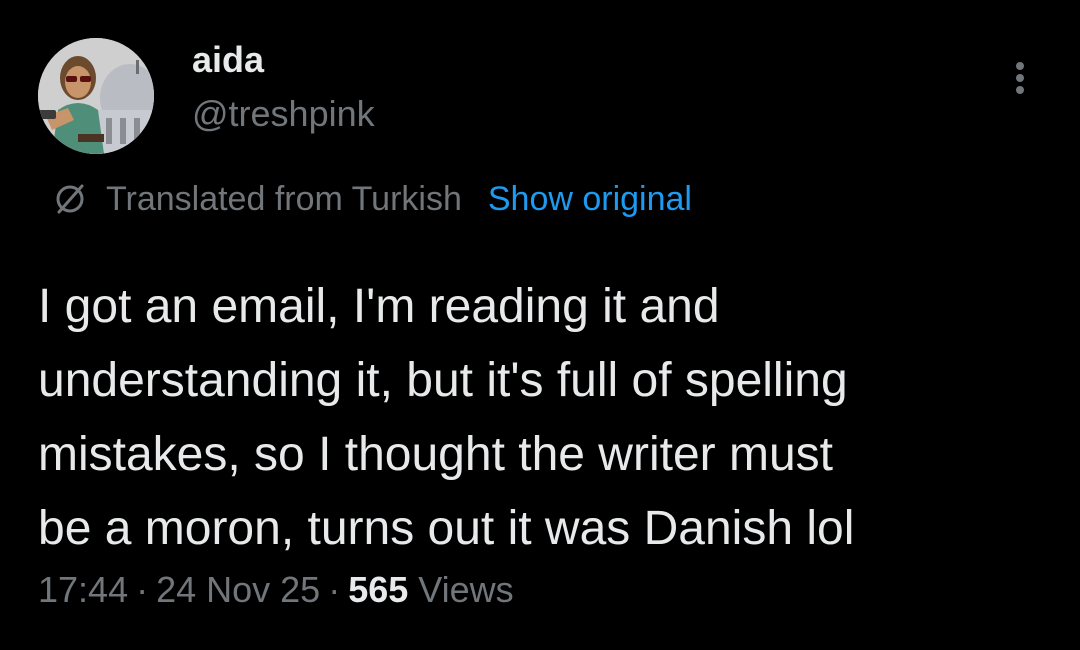 The image size is (1080, 650). I want to click on tweet-meta: 17:44 · 24 Nov 25 · 565 Views, so click(276, 590).